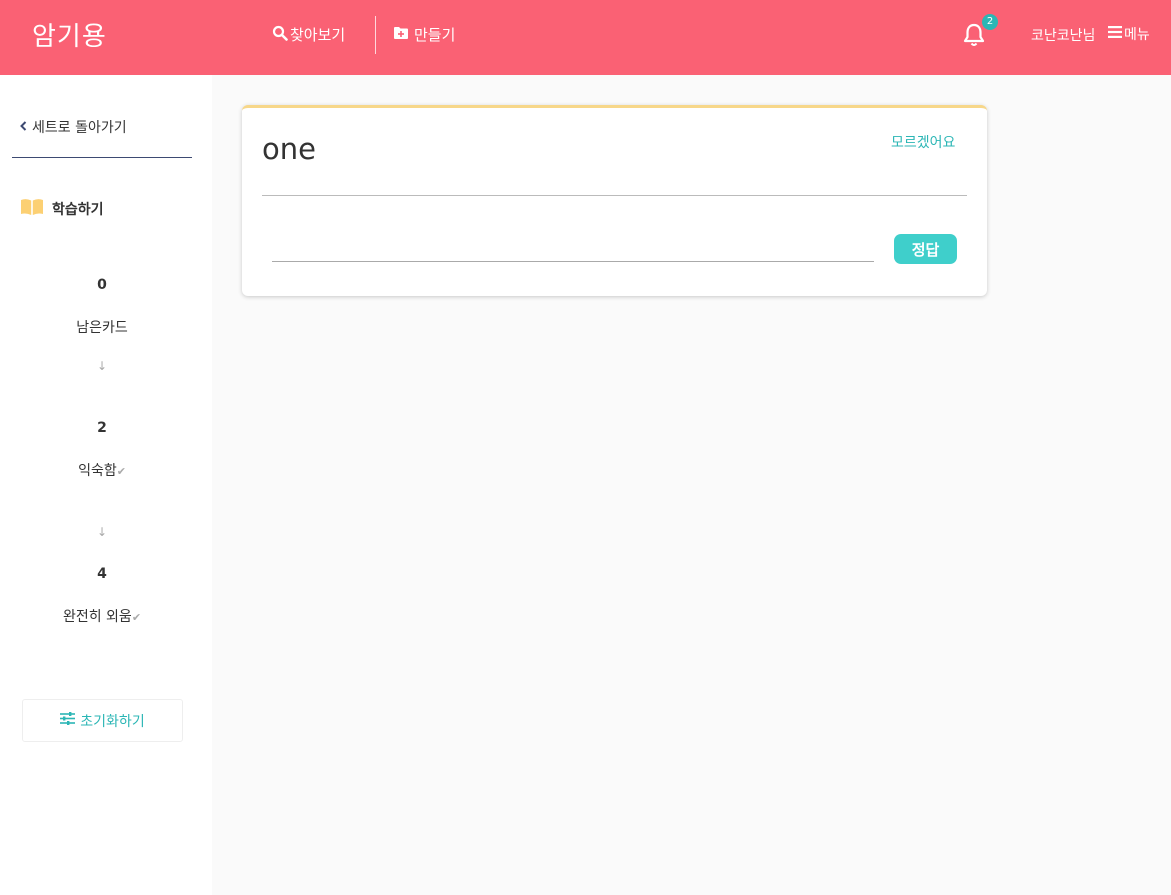 The image size is (1171, 895). Describe the element at coordinates (102, 157) in the screenshot. I see `sidebar-divider` at that location.